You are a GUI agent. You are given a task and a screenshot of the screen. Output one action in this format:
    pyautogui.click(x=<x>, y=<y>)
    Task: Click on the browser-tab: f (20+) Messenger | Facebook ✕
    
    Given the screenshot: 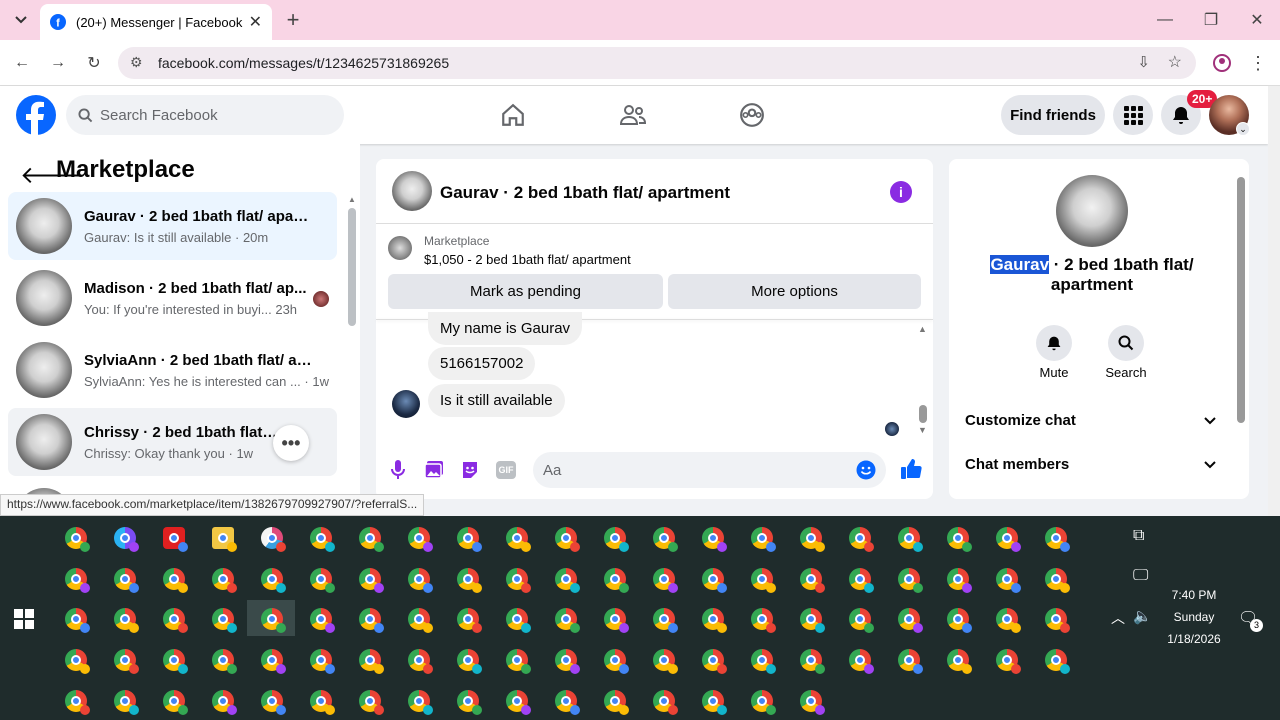 What is the action you would take?
    pyautogui.click(x=156, y=22)
    